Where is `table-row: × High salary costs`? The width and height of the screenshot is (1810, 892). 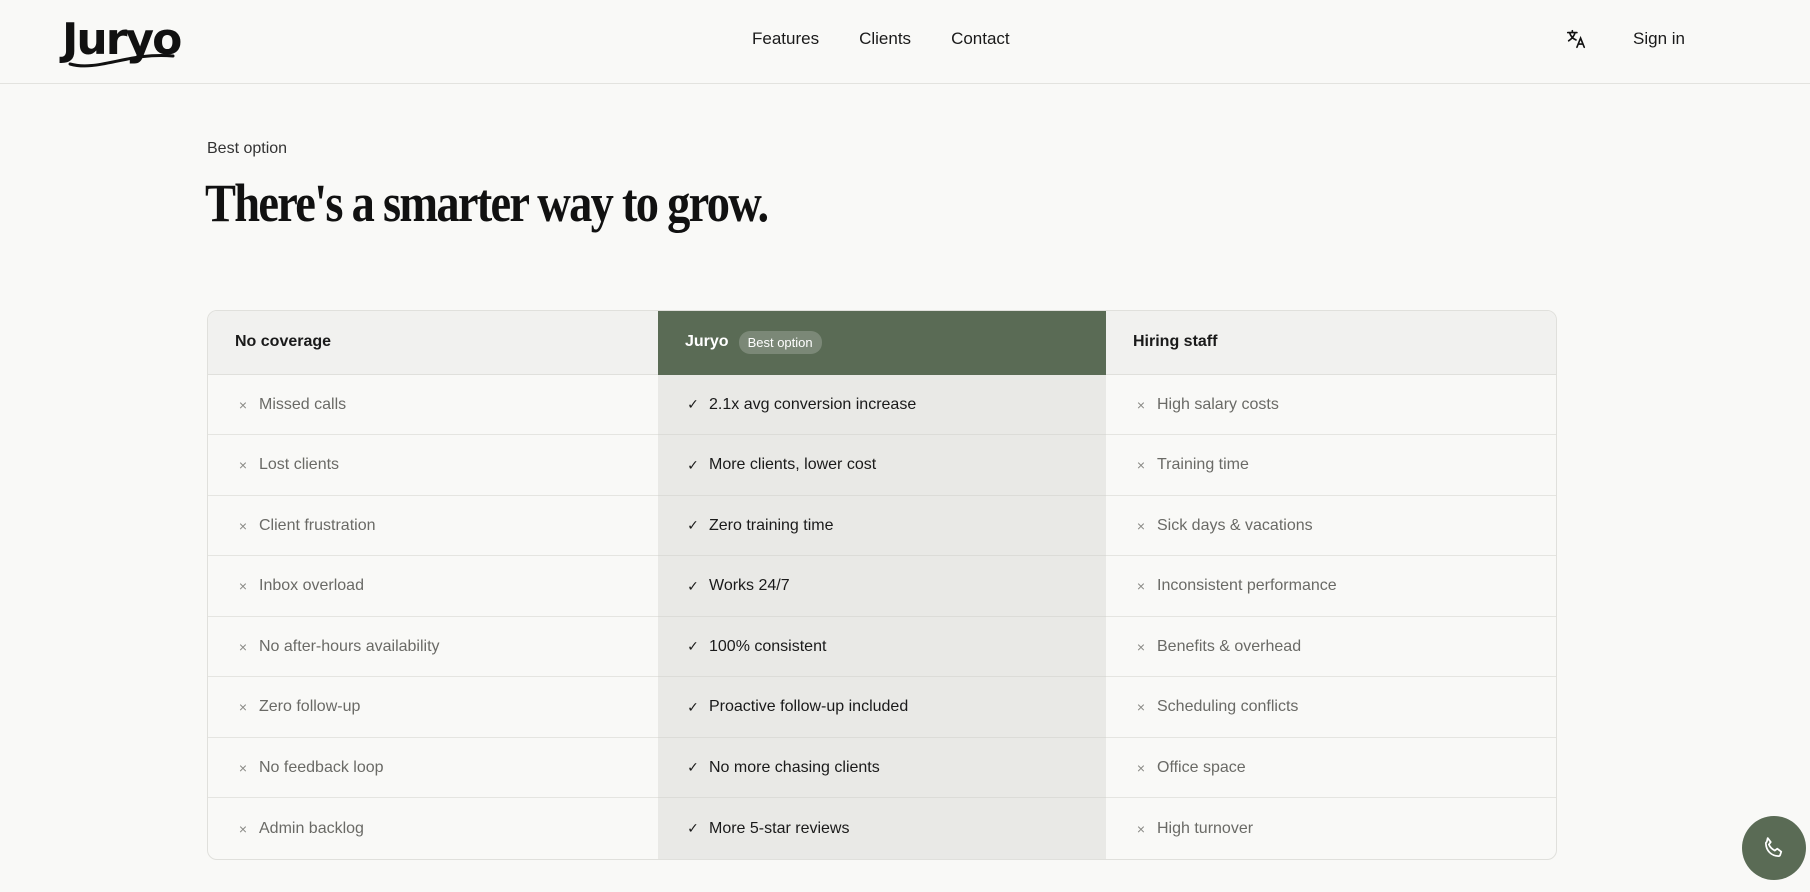
table-row: × High salary costs is located at coordinates (1331, 405).